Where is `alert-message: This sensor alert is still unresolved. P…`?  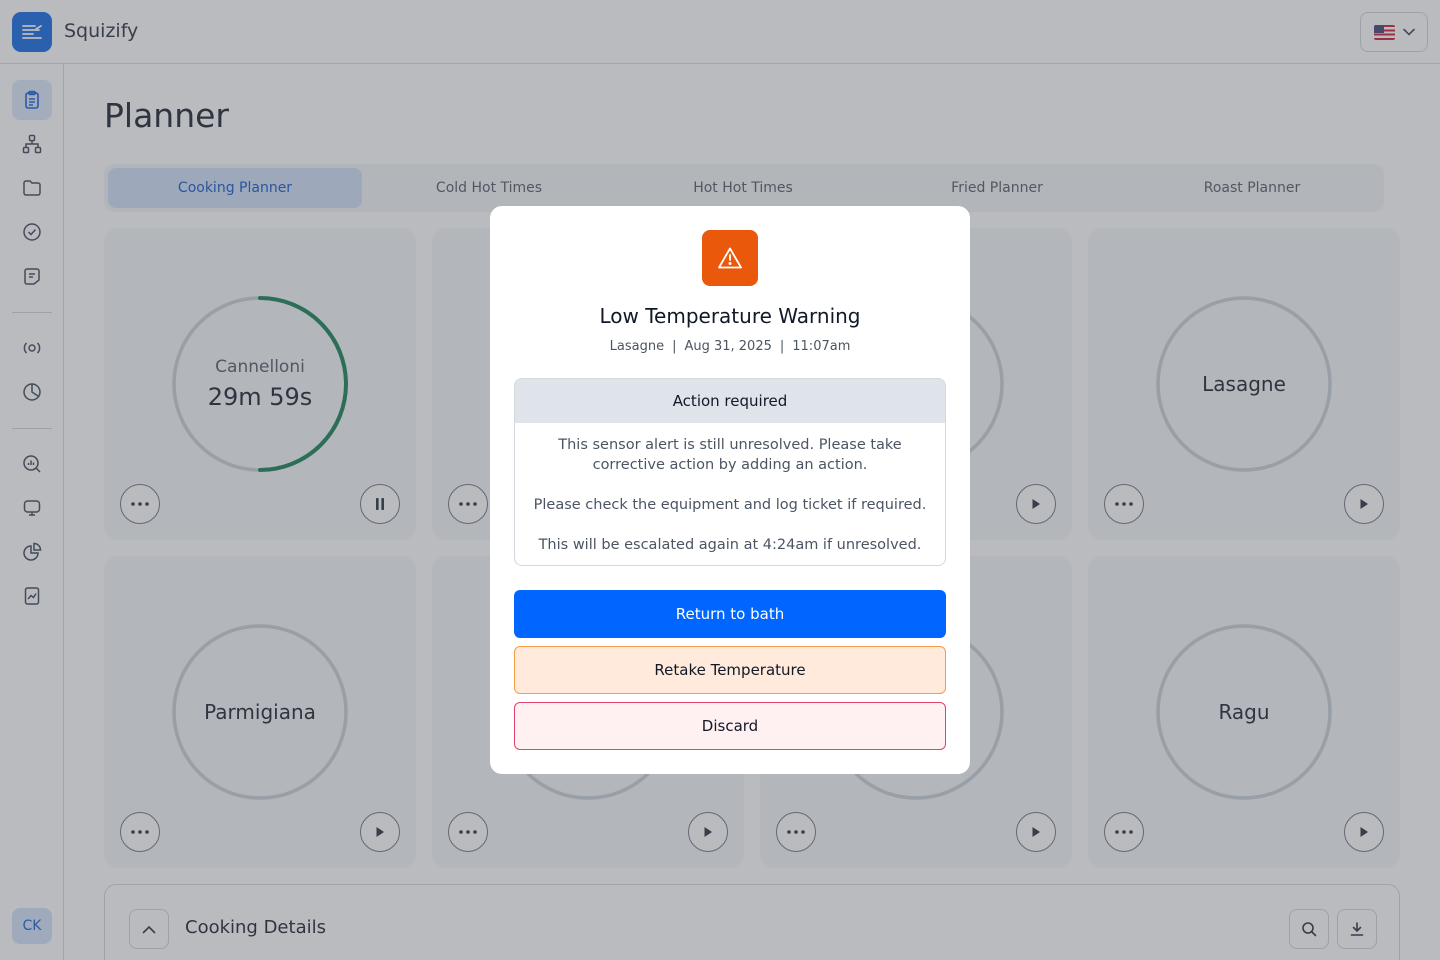
alert-message: This sensor alert is still unresolved. P… is located at coordinates (730, 455).